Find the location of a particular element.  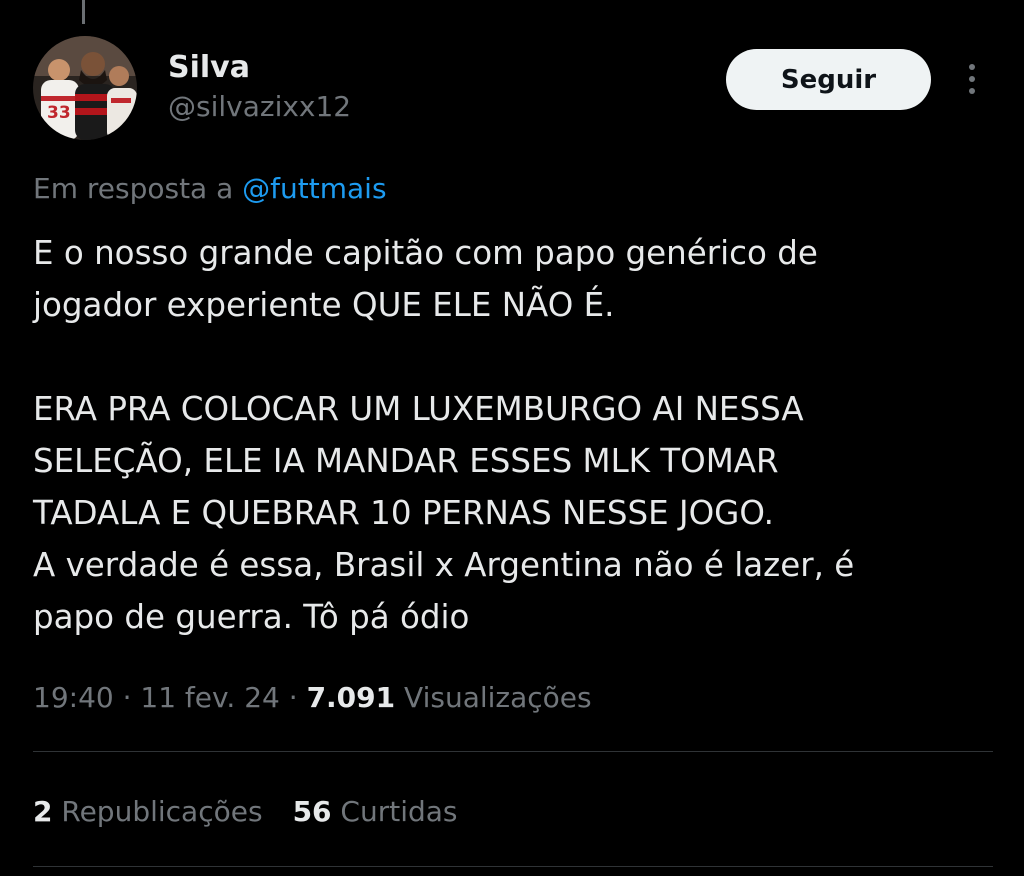

likes-label: Curtidas is located at coordinates (394, 811).